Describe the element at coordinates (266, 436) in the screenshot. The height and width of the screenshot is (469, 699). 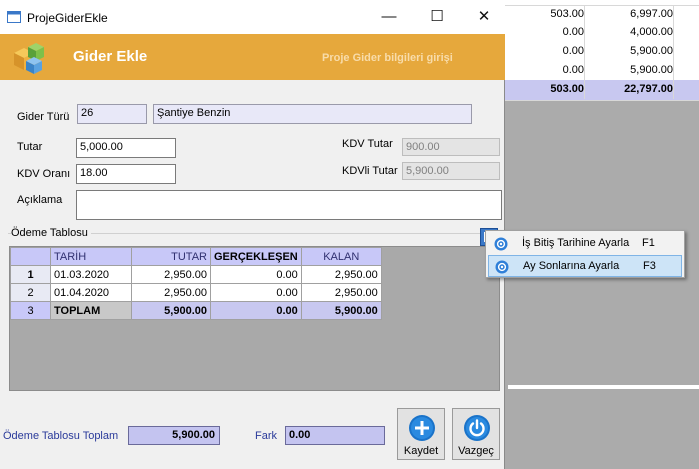
I see `fark-label: Fark` at that location.